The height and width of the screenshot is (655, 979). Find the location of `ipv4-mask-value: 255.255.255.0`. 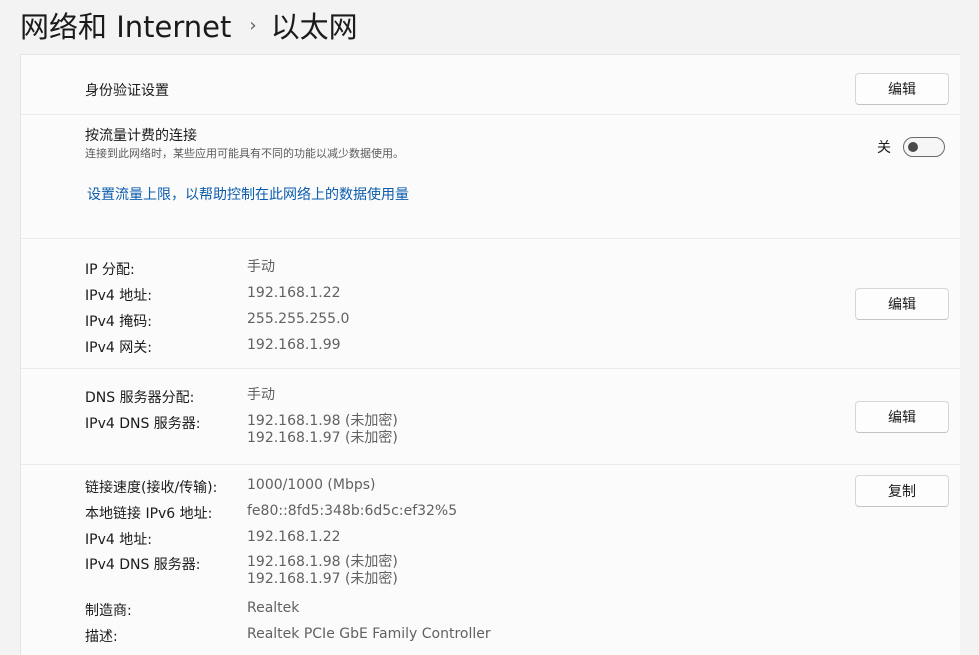

ipv4-mask-value: 255.255.255.0 is located at coordinates (298, 319).